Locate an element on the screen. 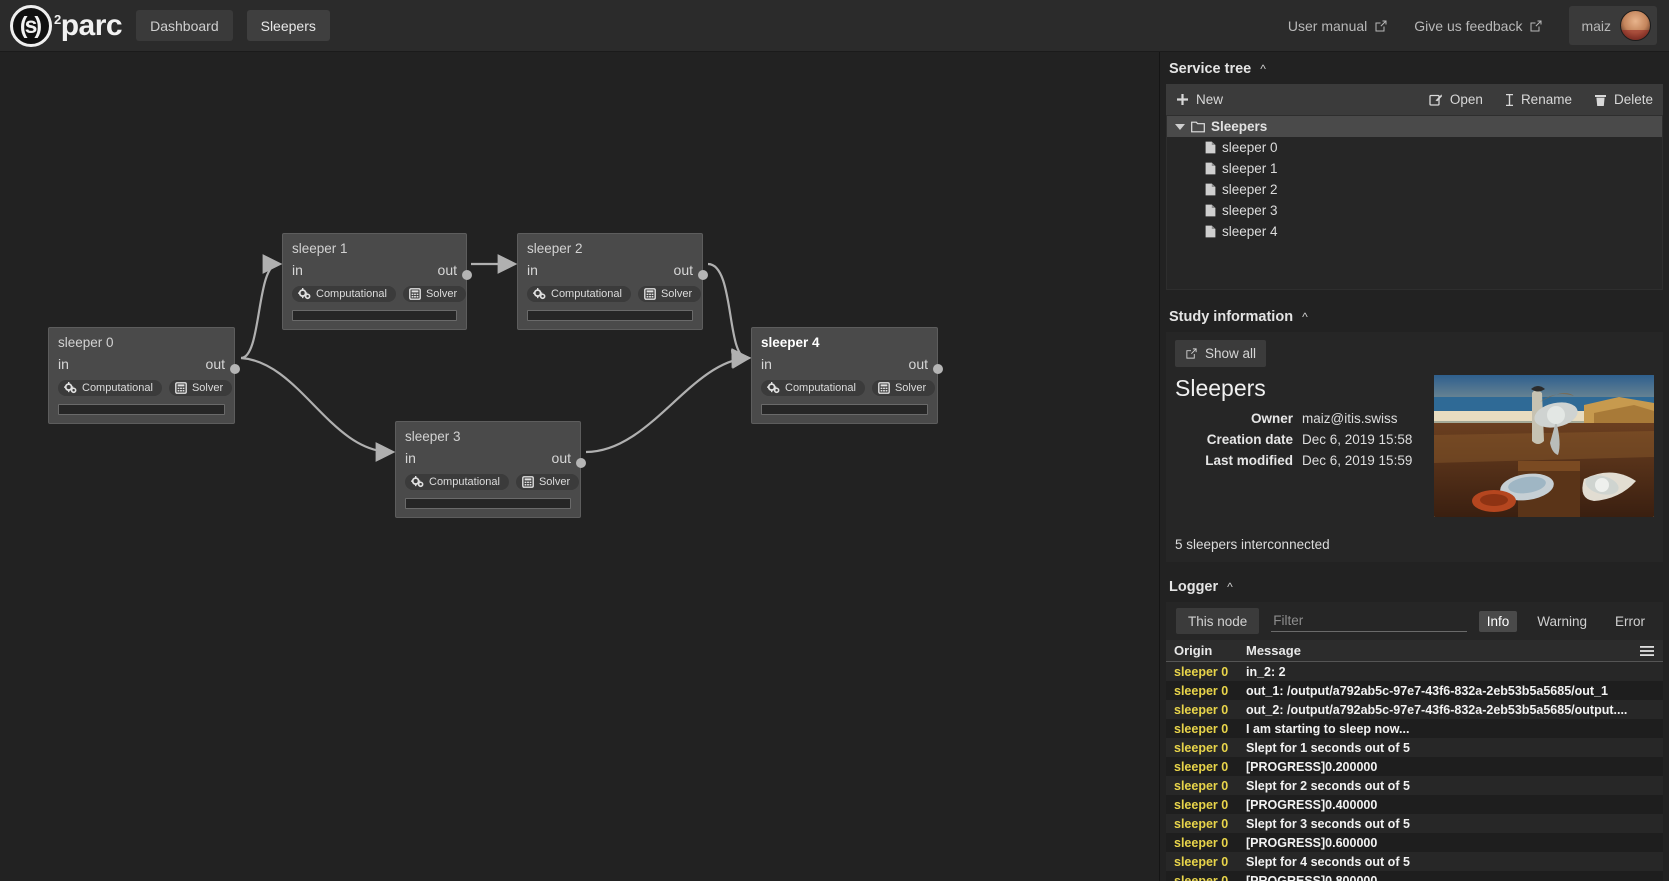  user-menu-button: maiz is located at coordinates (1613, 25).